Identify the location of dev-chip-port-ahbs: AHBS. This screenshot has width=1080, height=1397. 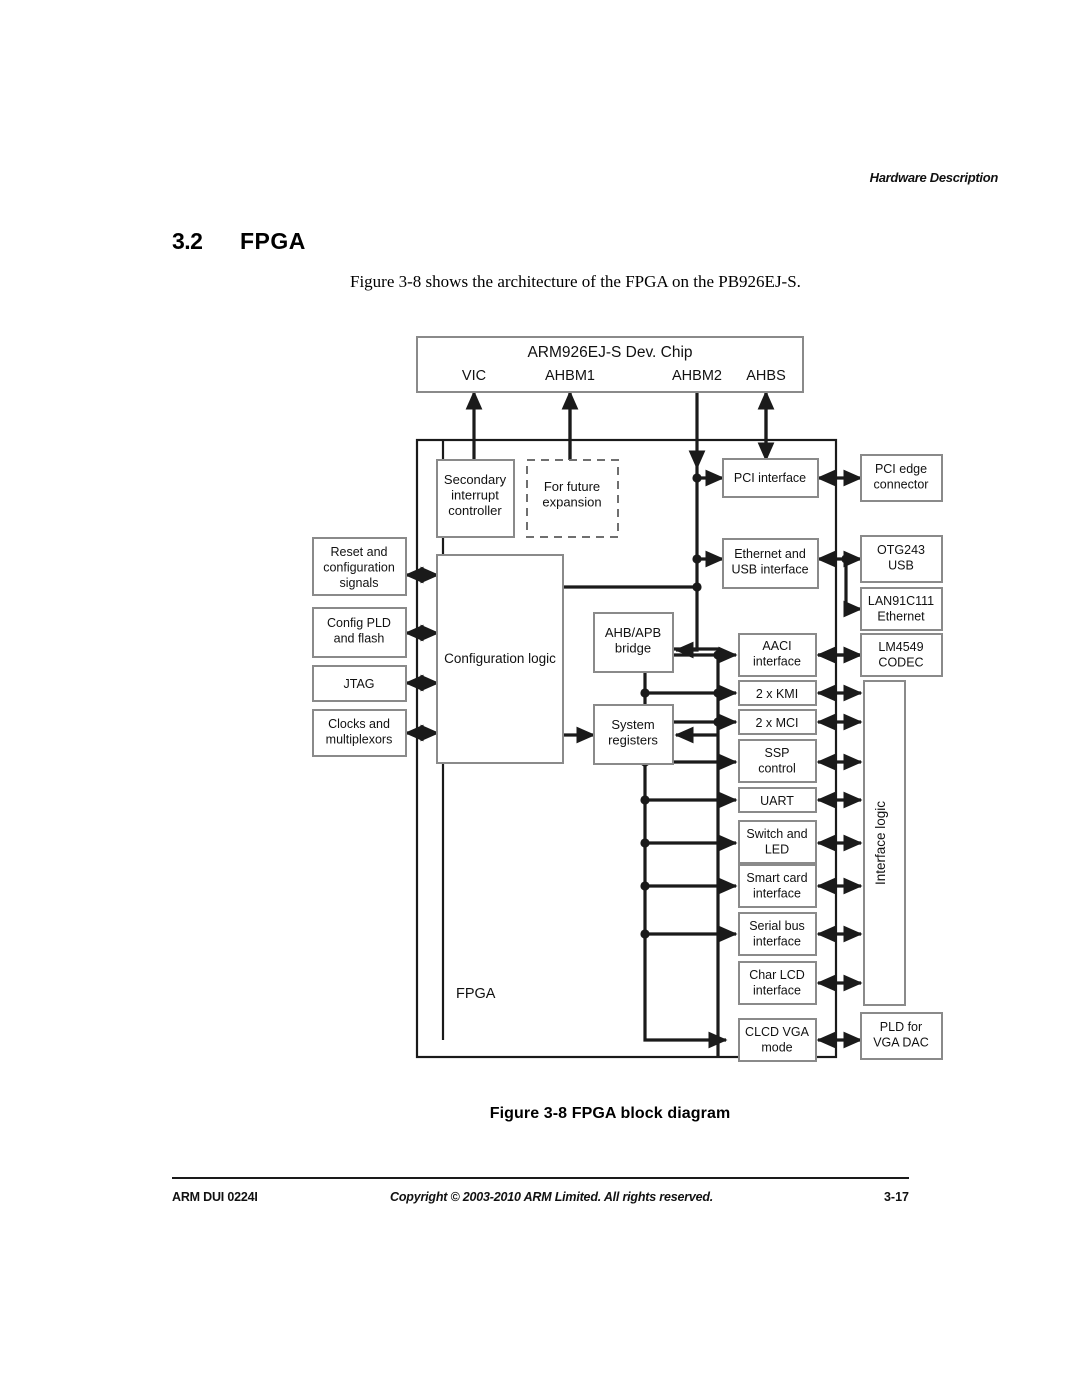
(766, 376).